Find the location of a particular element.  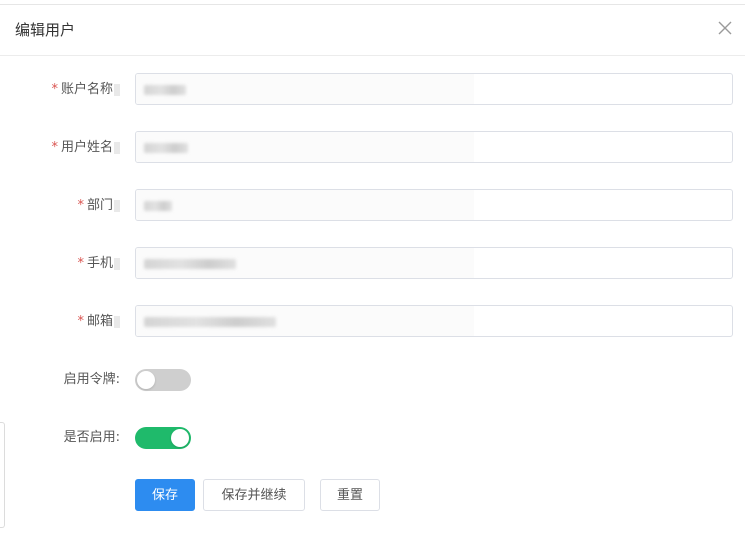

field-label: 是否启用: is located at coordinates (60, 438).